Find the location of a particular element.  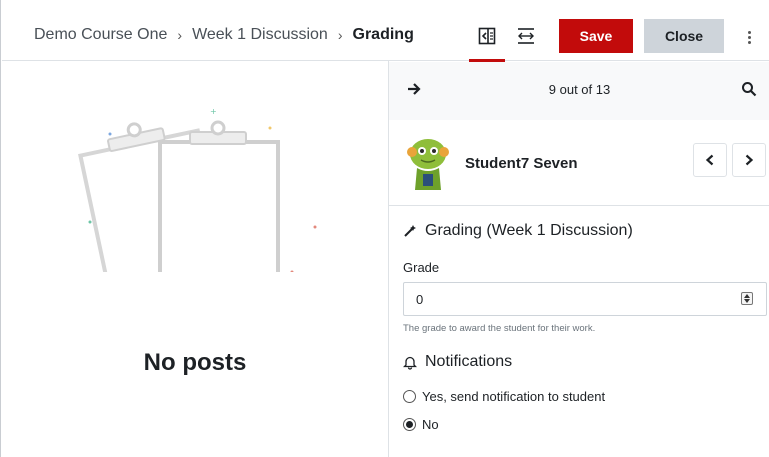

grade-label: Grade is located at coordinates (421, 267).